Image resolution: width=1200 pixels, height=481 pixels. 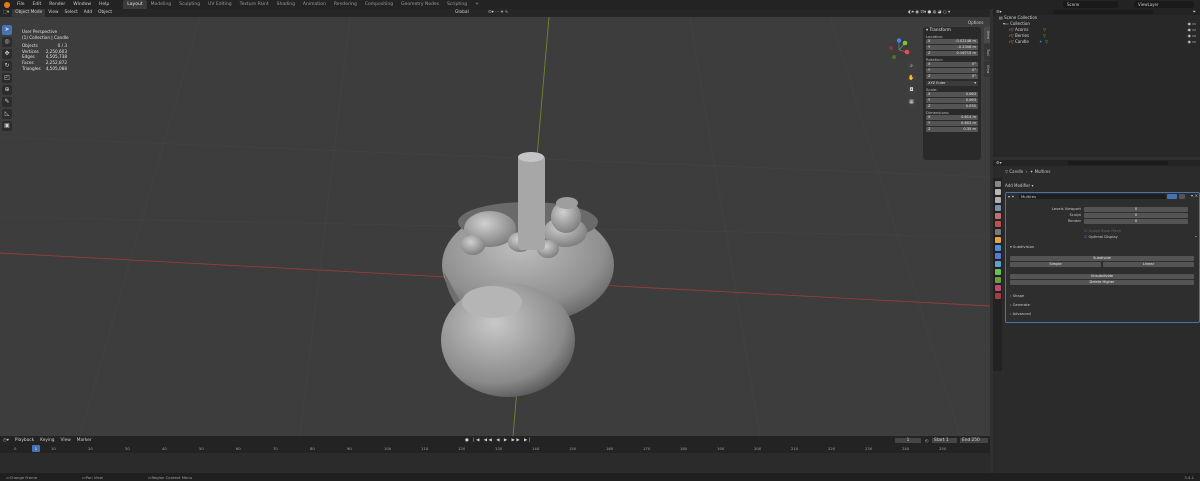 I want to click on orientation-dropdown: Global, so click(x=462, y=13).